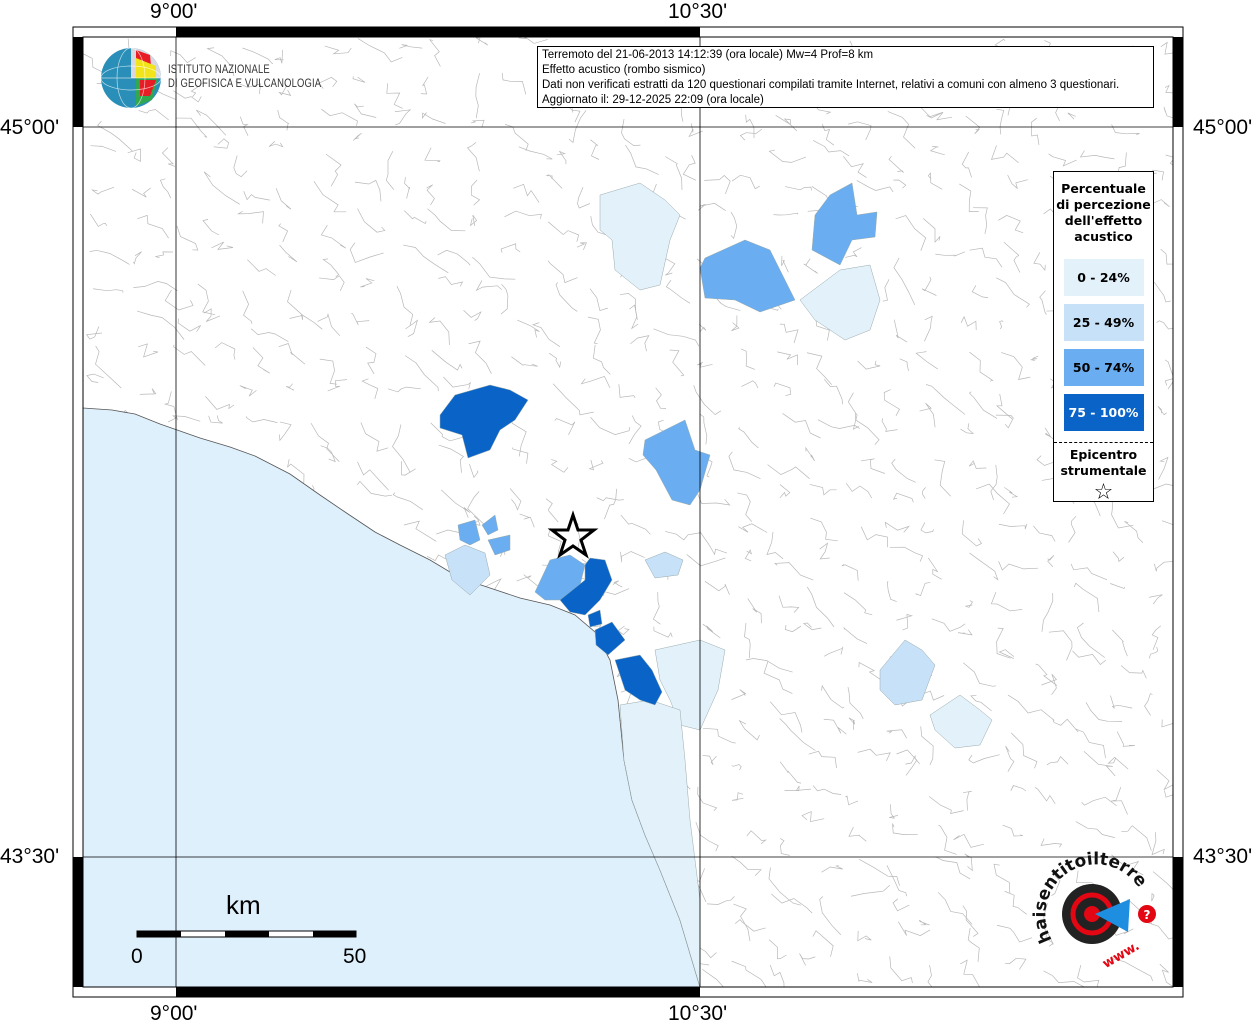  What do you see at coordinates (131, 78) in the screenshot?
I see `ingv-logo` at bounding box center [131, 78].